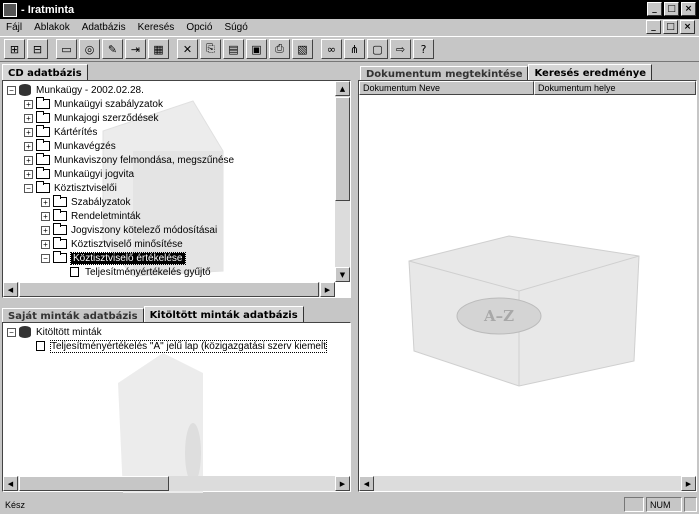  What do you see at coordinates (664, 504) in the screenshot?
I see `num-lock-indicator: NUM` at bounding box center [664, 504].